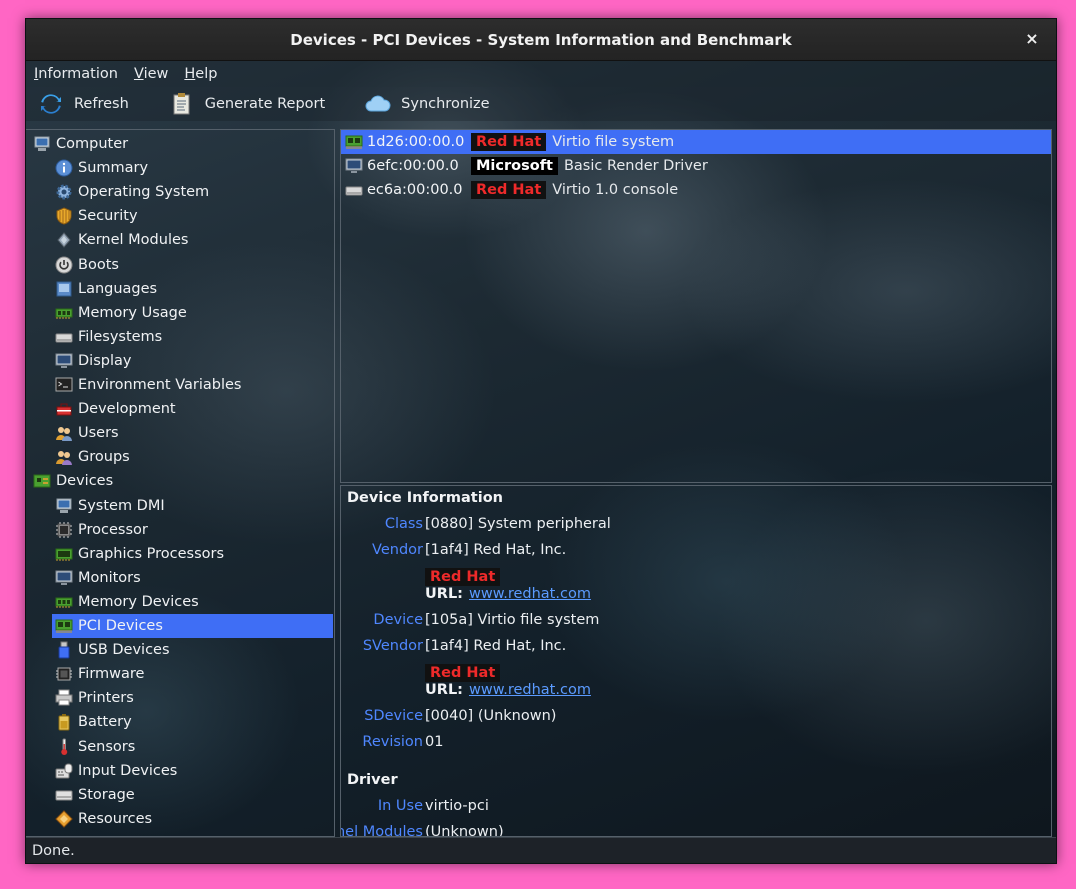 This screenshot has height=889, width=1076. Describe the element at coordinates (444, 594) in the screenshot. I see `url-label: URL:` at that location.